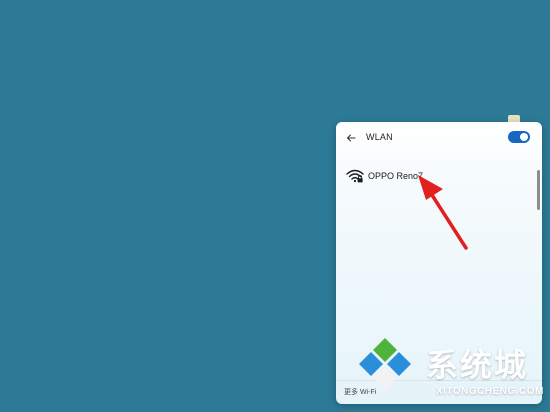 The height and width of the screenshot is (412, 550). What do you see at coordinates (519, 137) in the screenshot?
I see `wlan-toggle` at bounding box center [519, 137].